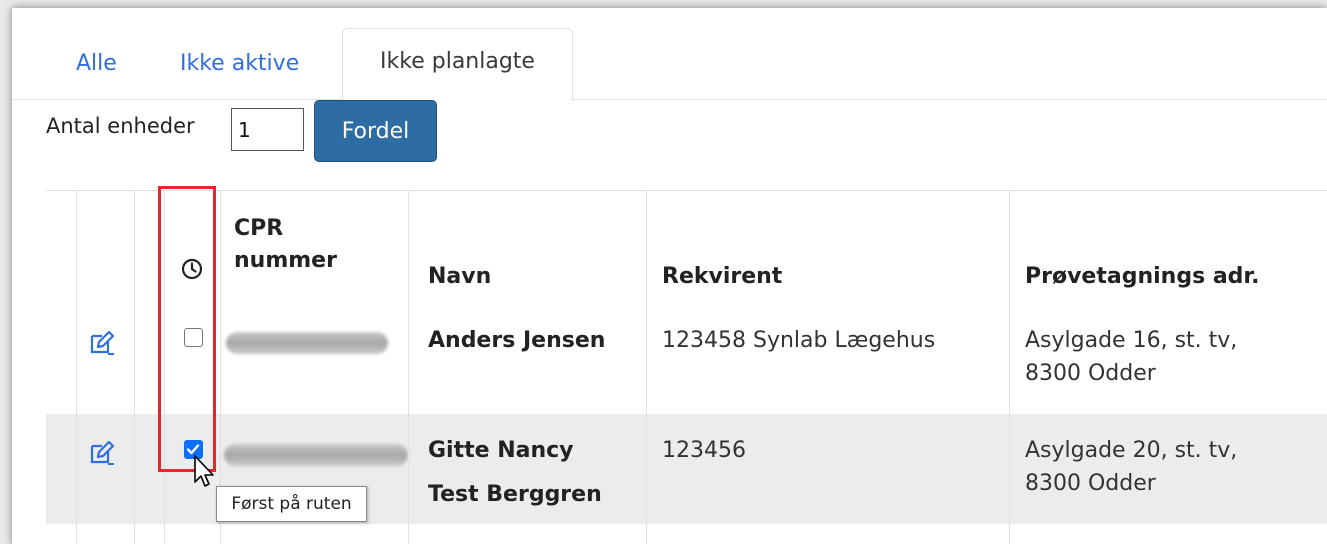  What do you see at coordinates (686, 534) in the screenshot?
I see `table-row` at bounding box center [686, 534].